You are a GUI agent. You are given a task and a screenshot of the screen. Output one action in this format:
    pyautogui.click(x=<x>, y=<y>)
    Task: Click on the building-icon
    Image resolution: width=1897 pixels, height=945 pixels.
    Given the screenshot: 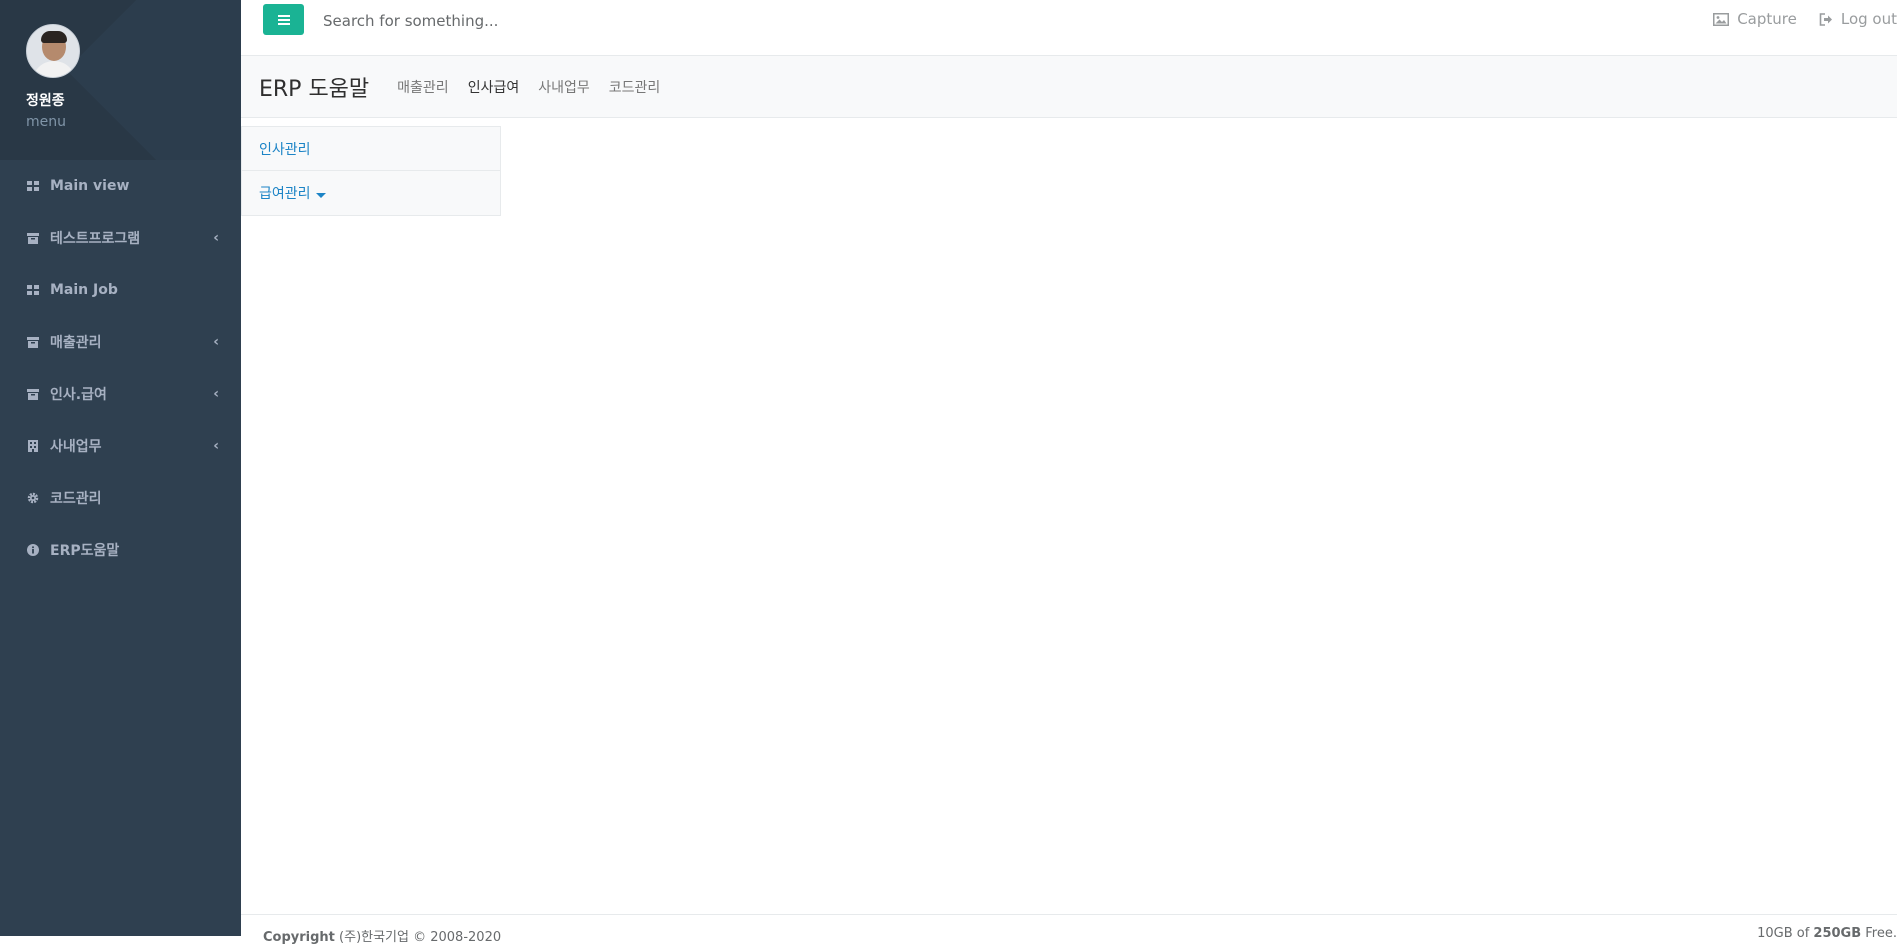 What is the action you would take?
    pyautogui.click(x=33, y=446)
    